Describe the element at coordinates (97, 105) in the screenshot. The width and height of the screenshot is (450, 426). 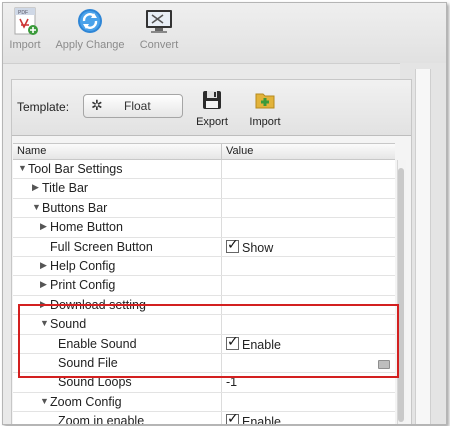
I see `gear-icon: ✲` at that location.